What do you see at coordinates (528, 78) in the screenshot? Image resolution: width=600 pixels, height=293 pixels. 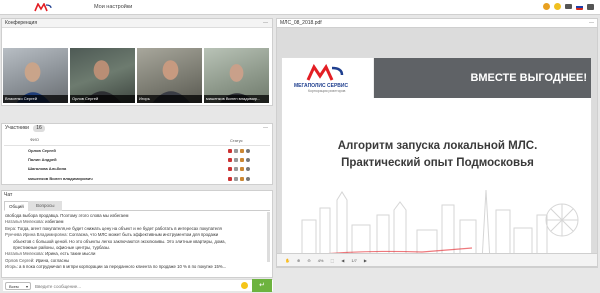 I see `slogan-text: ВМЕСТЕ ВЫГОДНЕЕ!` at bounding box center [528, 78].